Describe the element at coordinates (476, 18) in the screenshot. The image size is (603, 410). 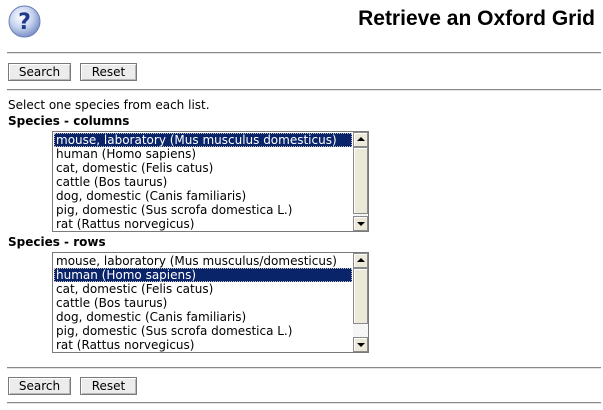
I see `page-title: Retrieve an Oxford Grid` at that location.